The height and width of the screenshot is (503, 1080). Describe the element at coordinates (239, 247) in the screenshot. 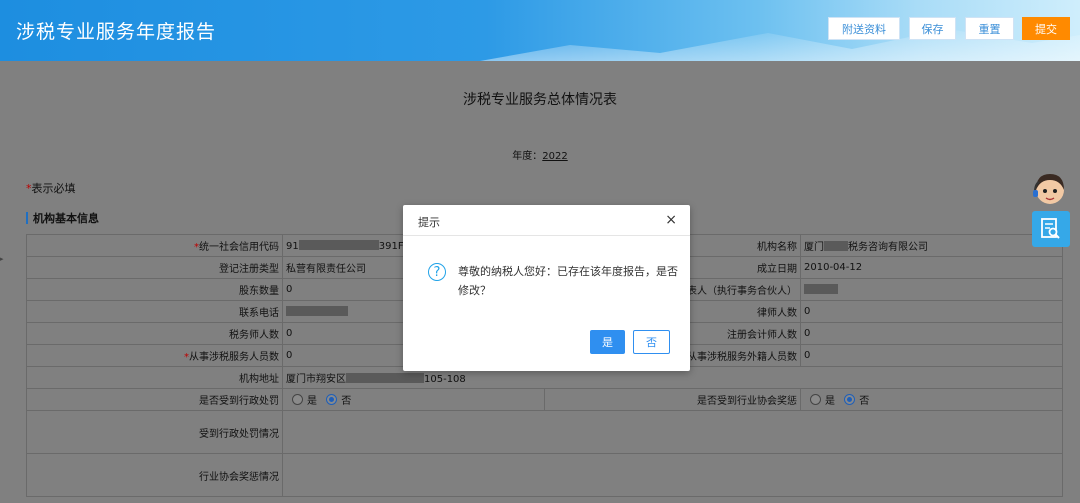

I see `credit-code-label-text: 统一社会信用代码` at that location.